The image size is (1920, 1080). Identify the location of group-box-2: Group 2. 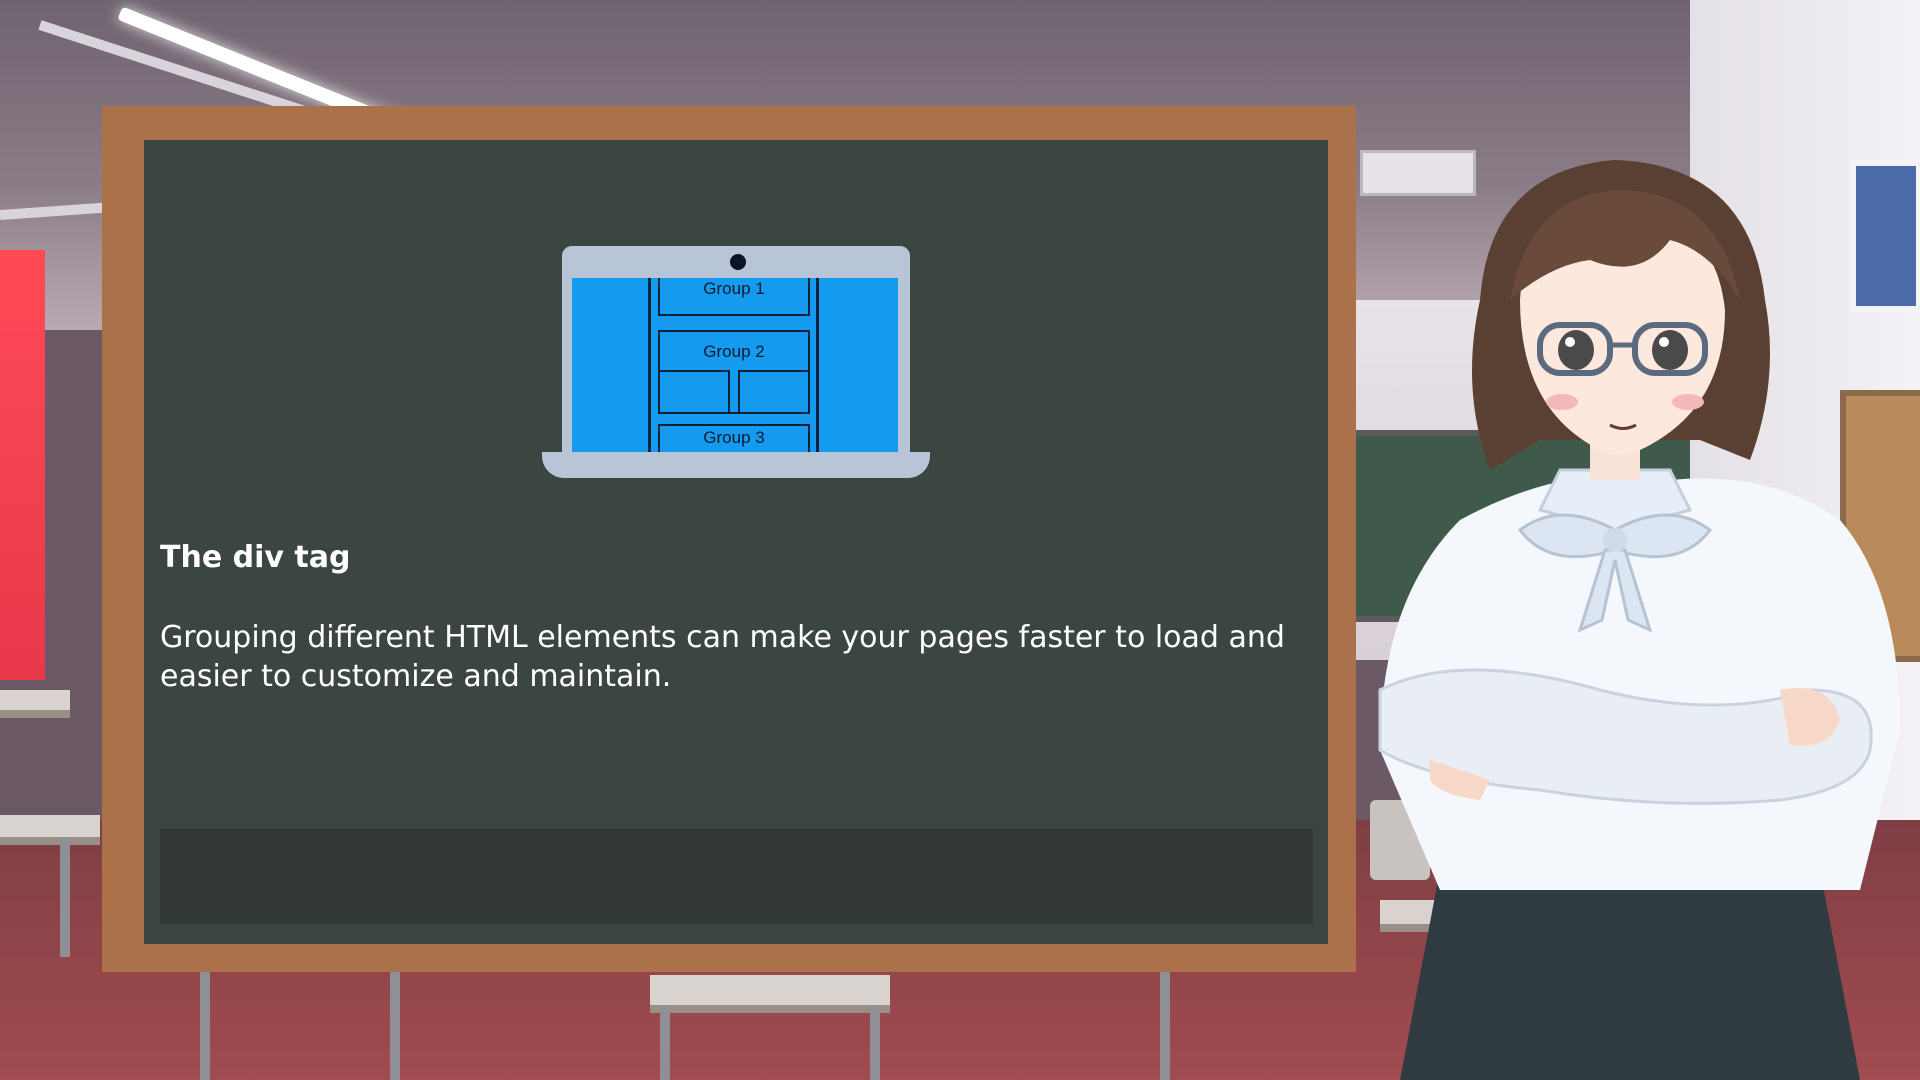
(734, 372).